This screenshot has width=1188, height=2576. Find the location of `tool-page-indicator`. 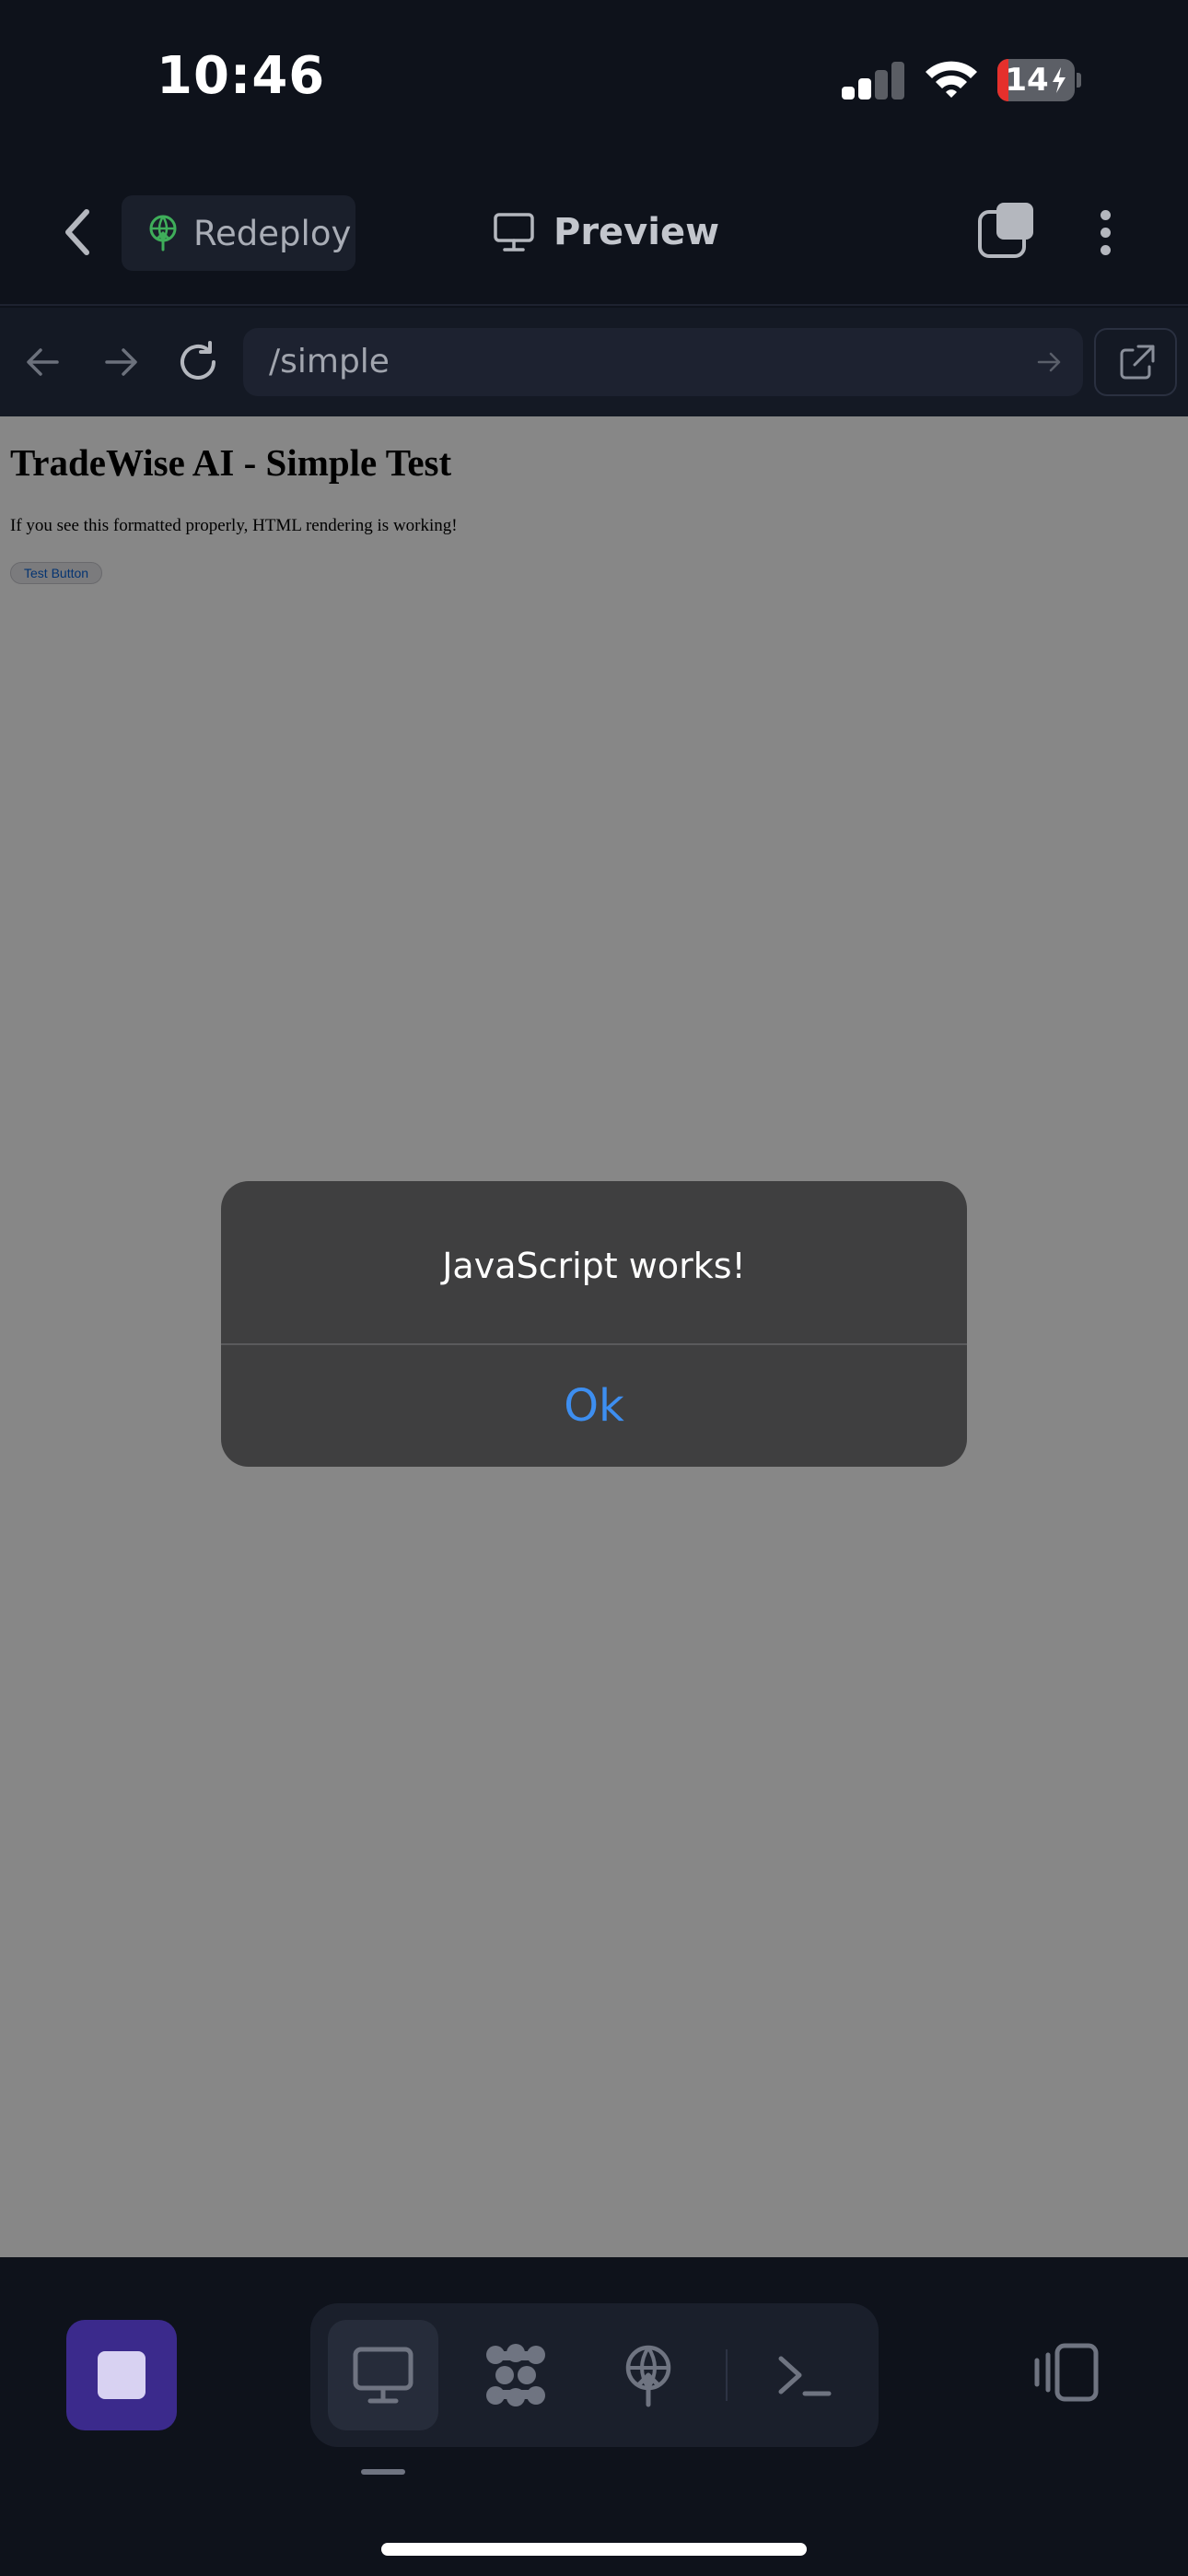

tool-page-indicator is located at coordinates (383, 2472).